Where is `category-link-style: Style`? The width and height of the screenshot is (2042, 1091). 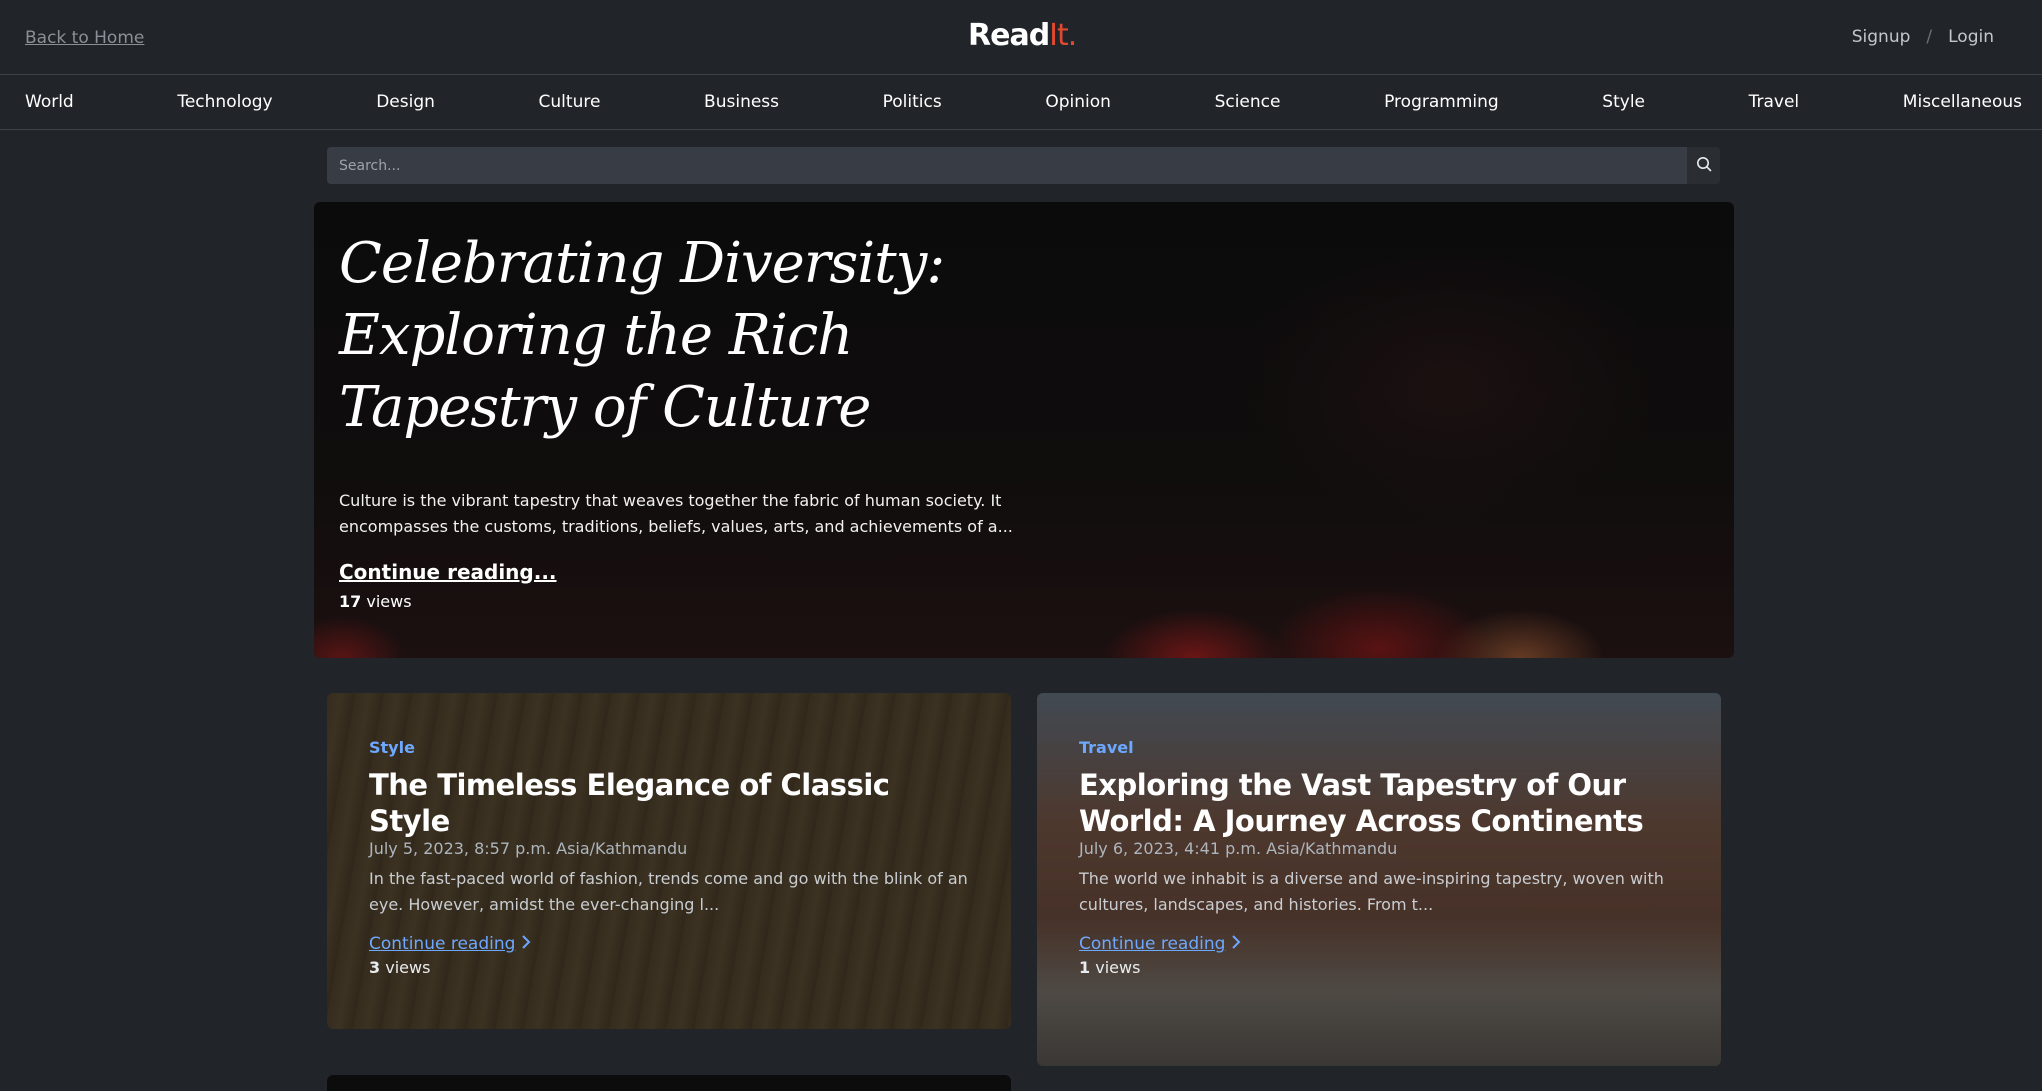 category-link-style: Style is located at coordinates (1623, 102).